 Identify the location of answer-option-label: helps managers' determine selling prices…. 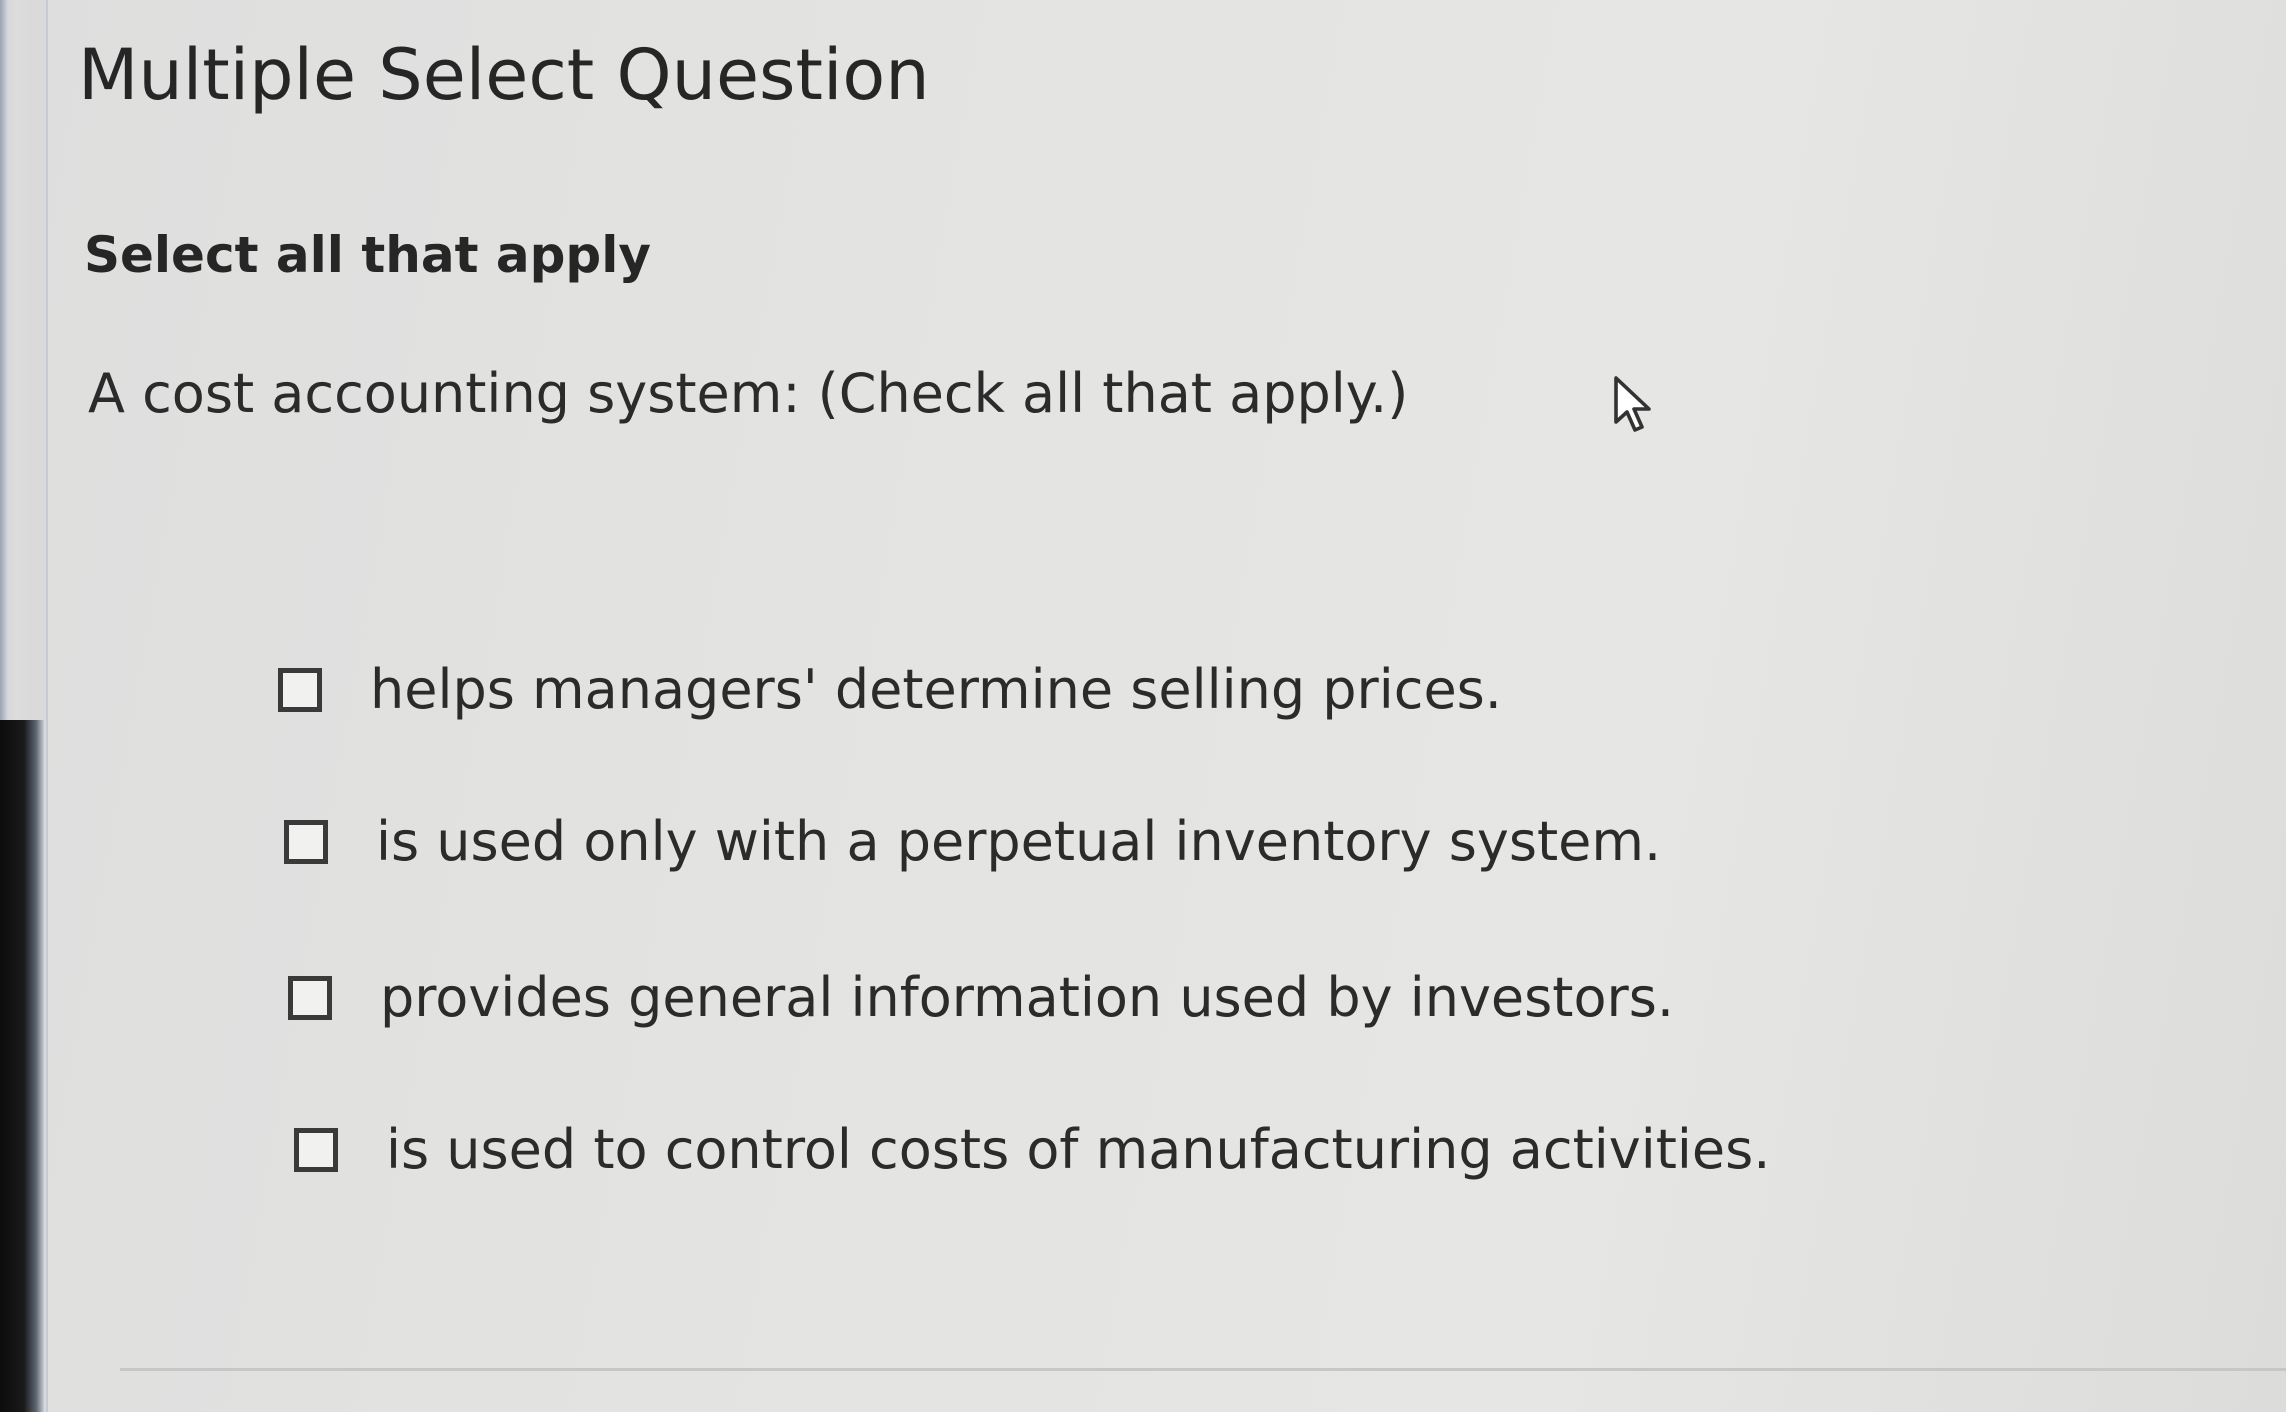
(936, 689).